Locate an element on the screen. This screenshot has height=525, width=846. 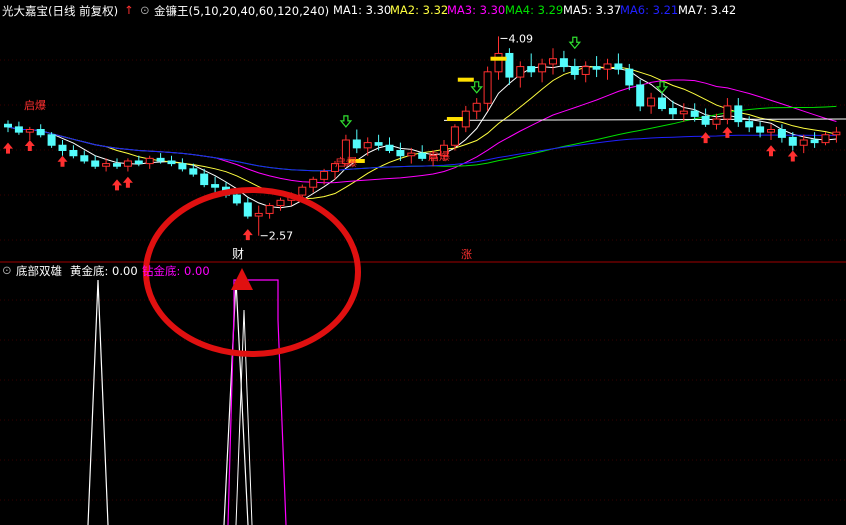
ma7-value: MA7: 3.42 is located at coordinates (707, 10).